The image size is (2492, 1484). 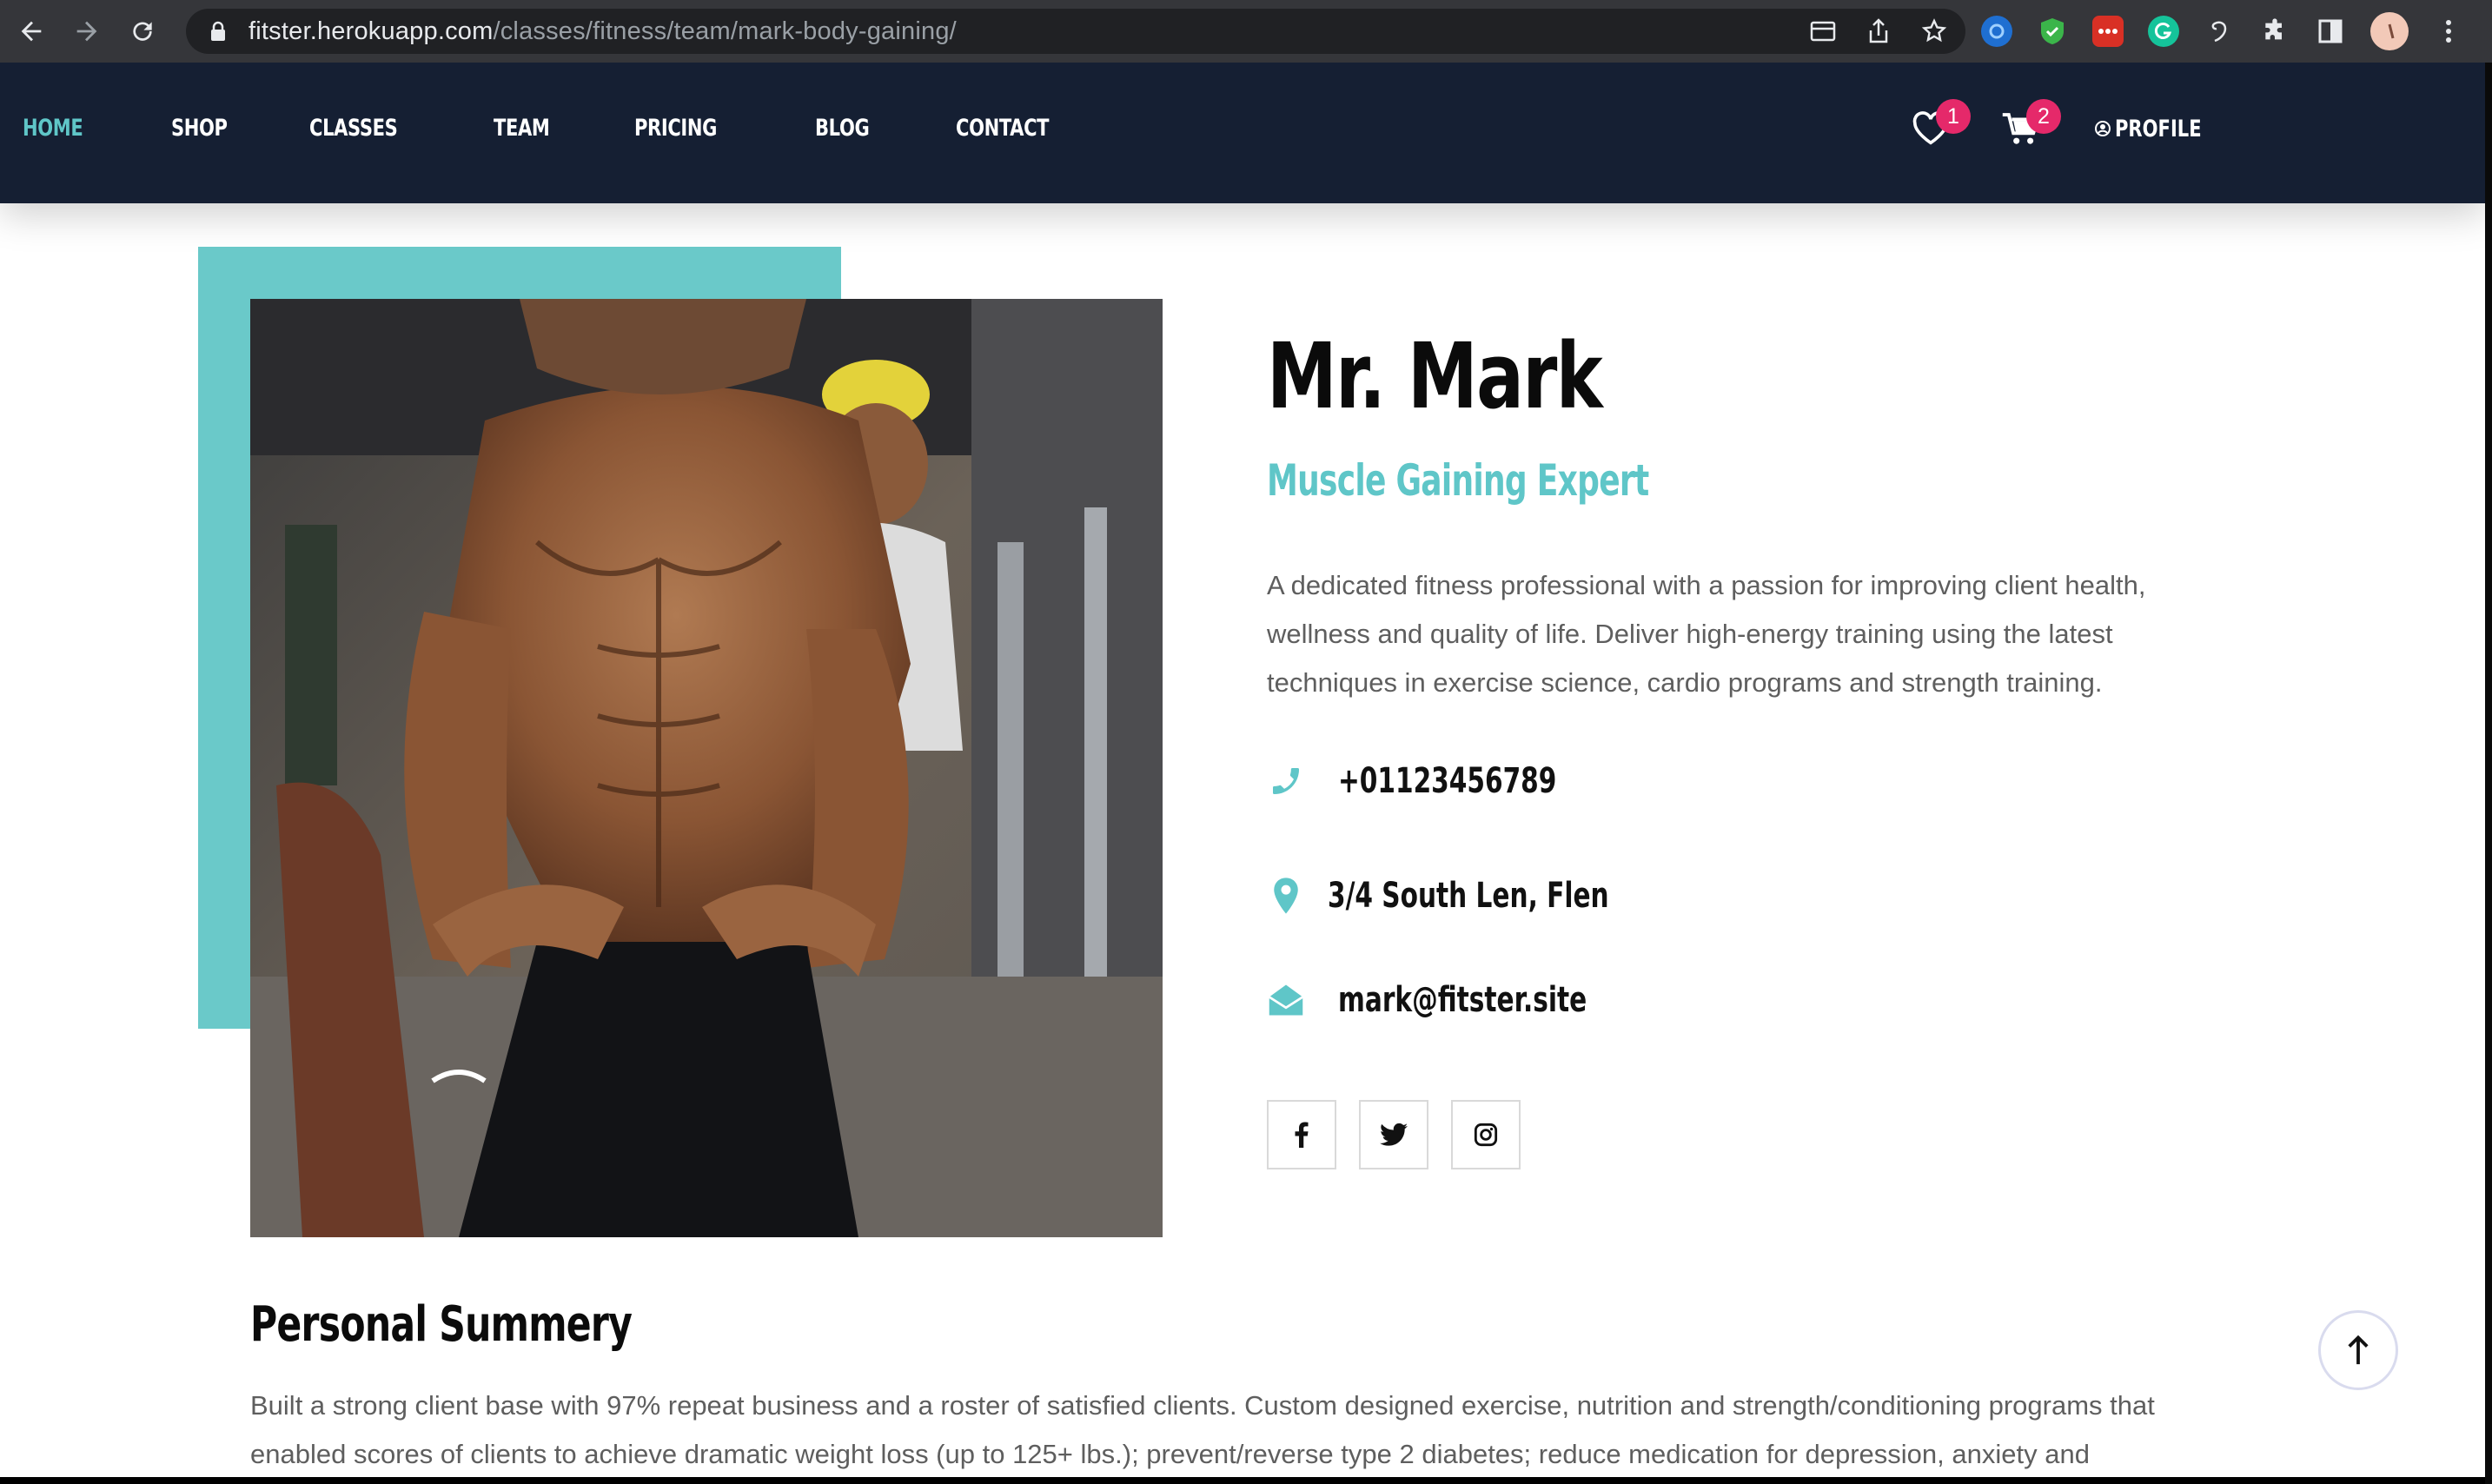 I want to click on facebook-icon, so click(x=1302, y=1135).